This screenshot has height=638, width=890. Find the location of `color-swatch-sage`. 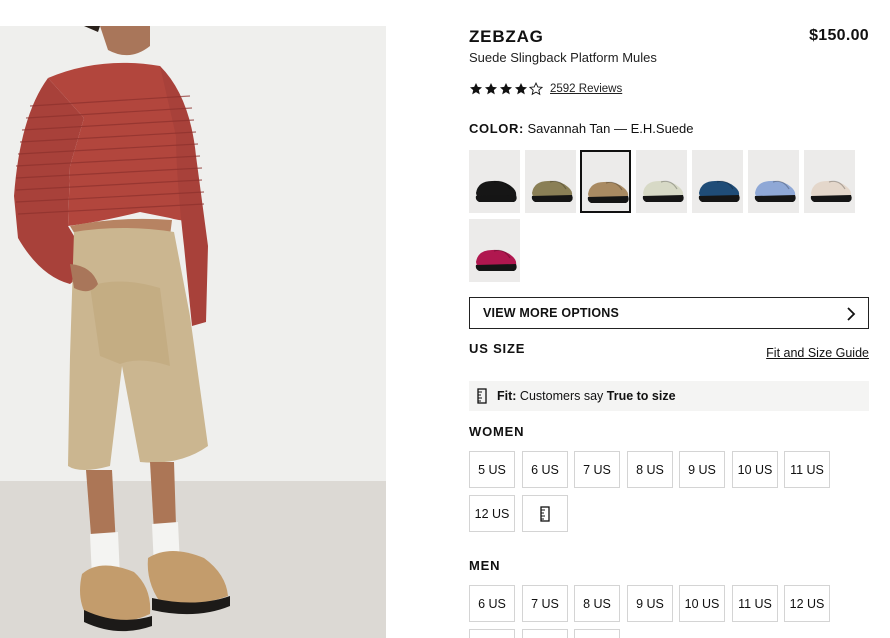

color-swatch-sage is located at coordinates (661, 181).